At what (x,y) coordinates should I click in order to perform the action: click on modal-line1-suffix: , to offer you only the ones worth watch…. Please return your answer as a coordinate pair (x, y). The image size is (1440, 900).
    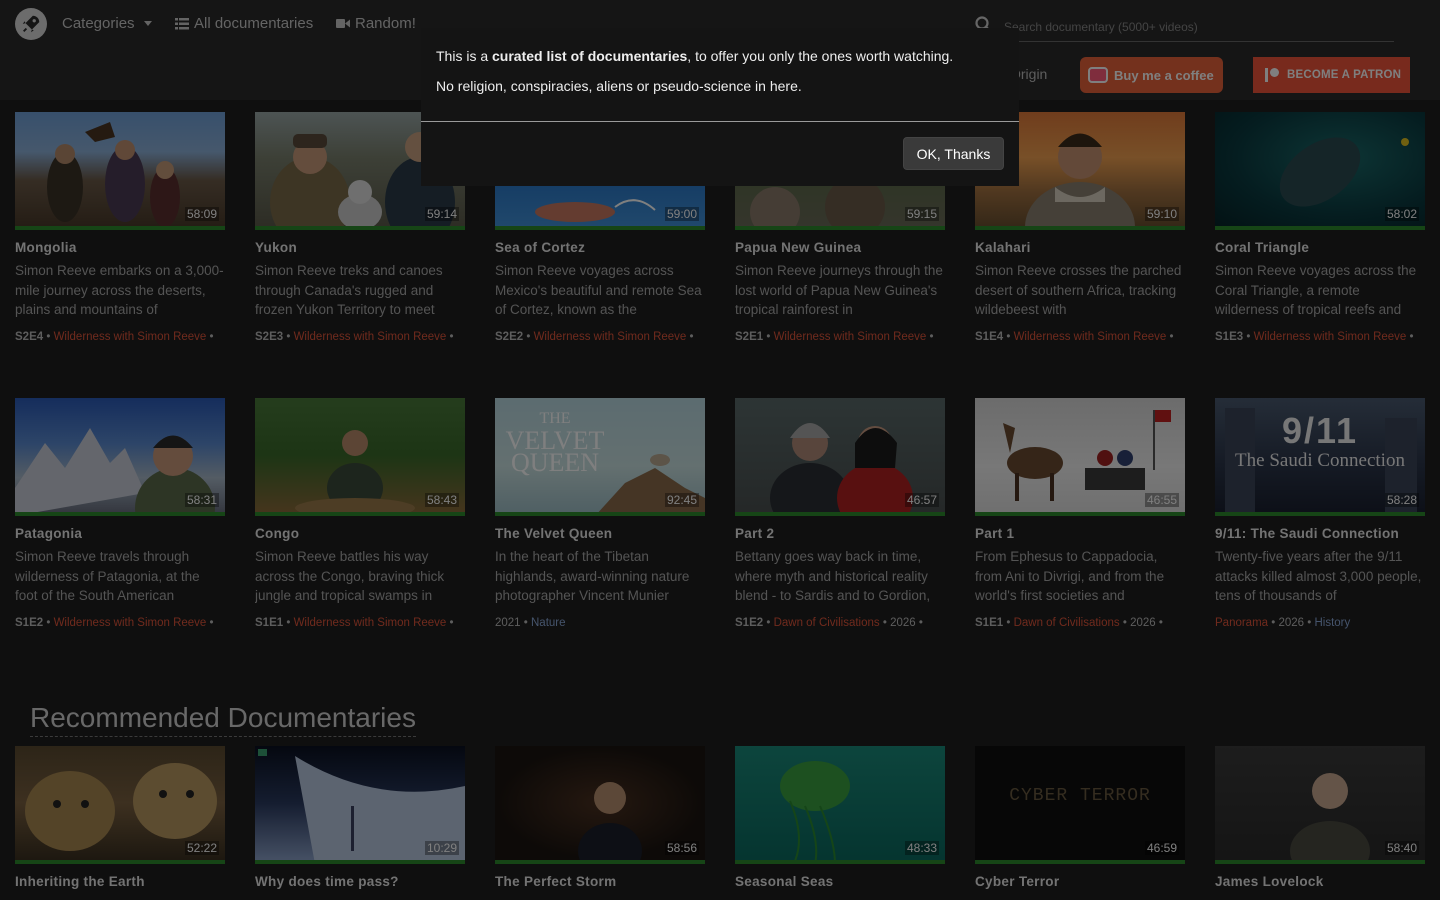
    Looking at the image, I should click on (820, 56).